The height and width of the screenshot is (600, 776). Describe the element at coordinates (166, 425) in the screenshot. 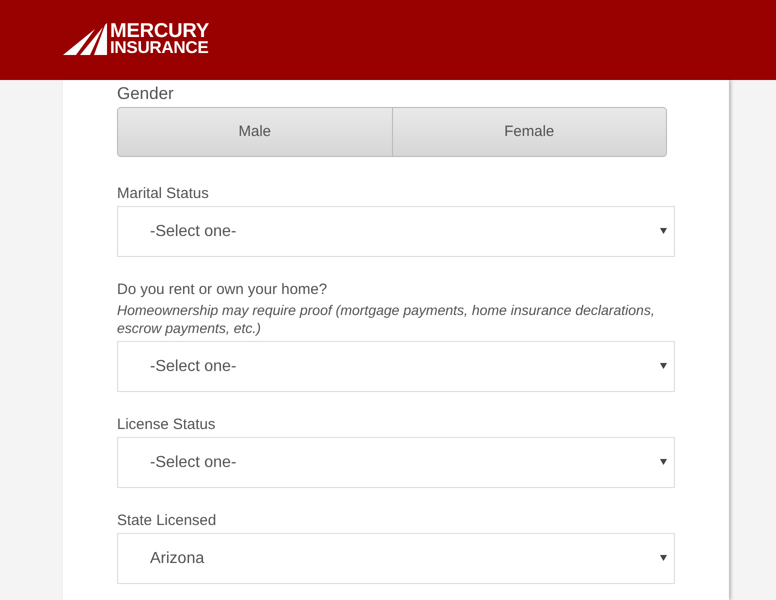

I see `field-label: License Status` at that location.